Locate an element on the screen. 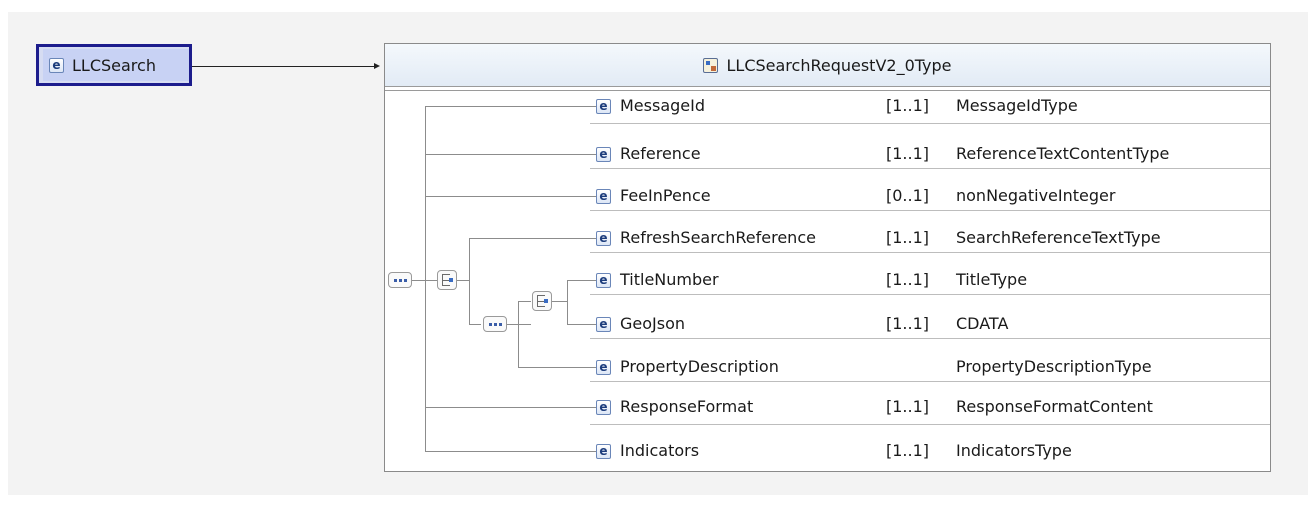 The width and height of the screenshot is (1316, 509). element-type: ReferenceTextContentType is located at coordinates (1063, 153).